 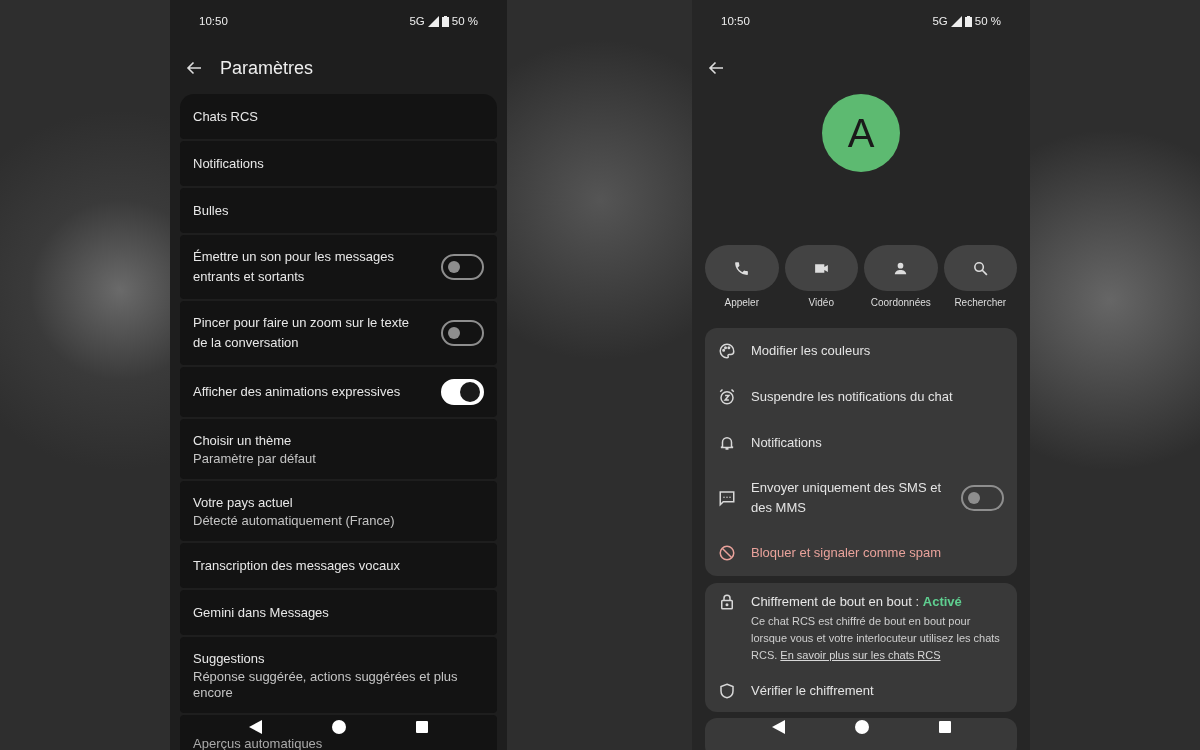 What do you see at coordinates (297, 565) in the screenshot?
I see `item-title: Transcription des messages vocaux` at bounding box center [297, 565].